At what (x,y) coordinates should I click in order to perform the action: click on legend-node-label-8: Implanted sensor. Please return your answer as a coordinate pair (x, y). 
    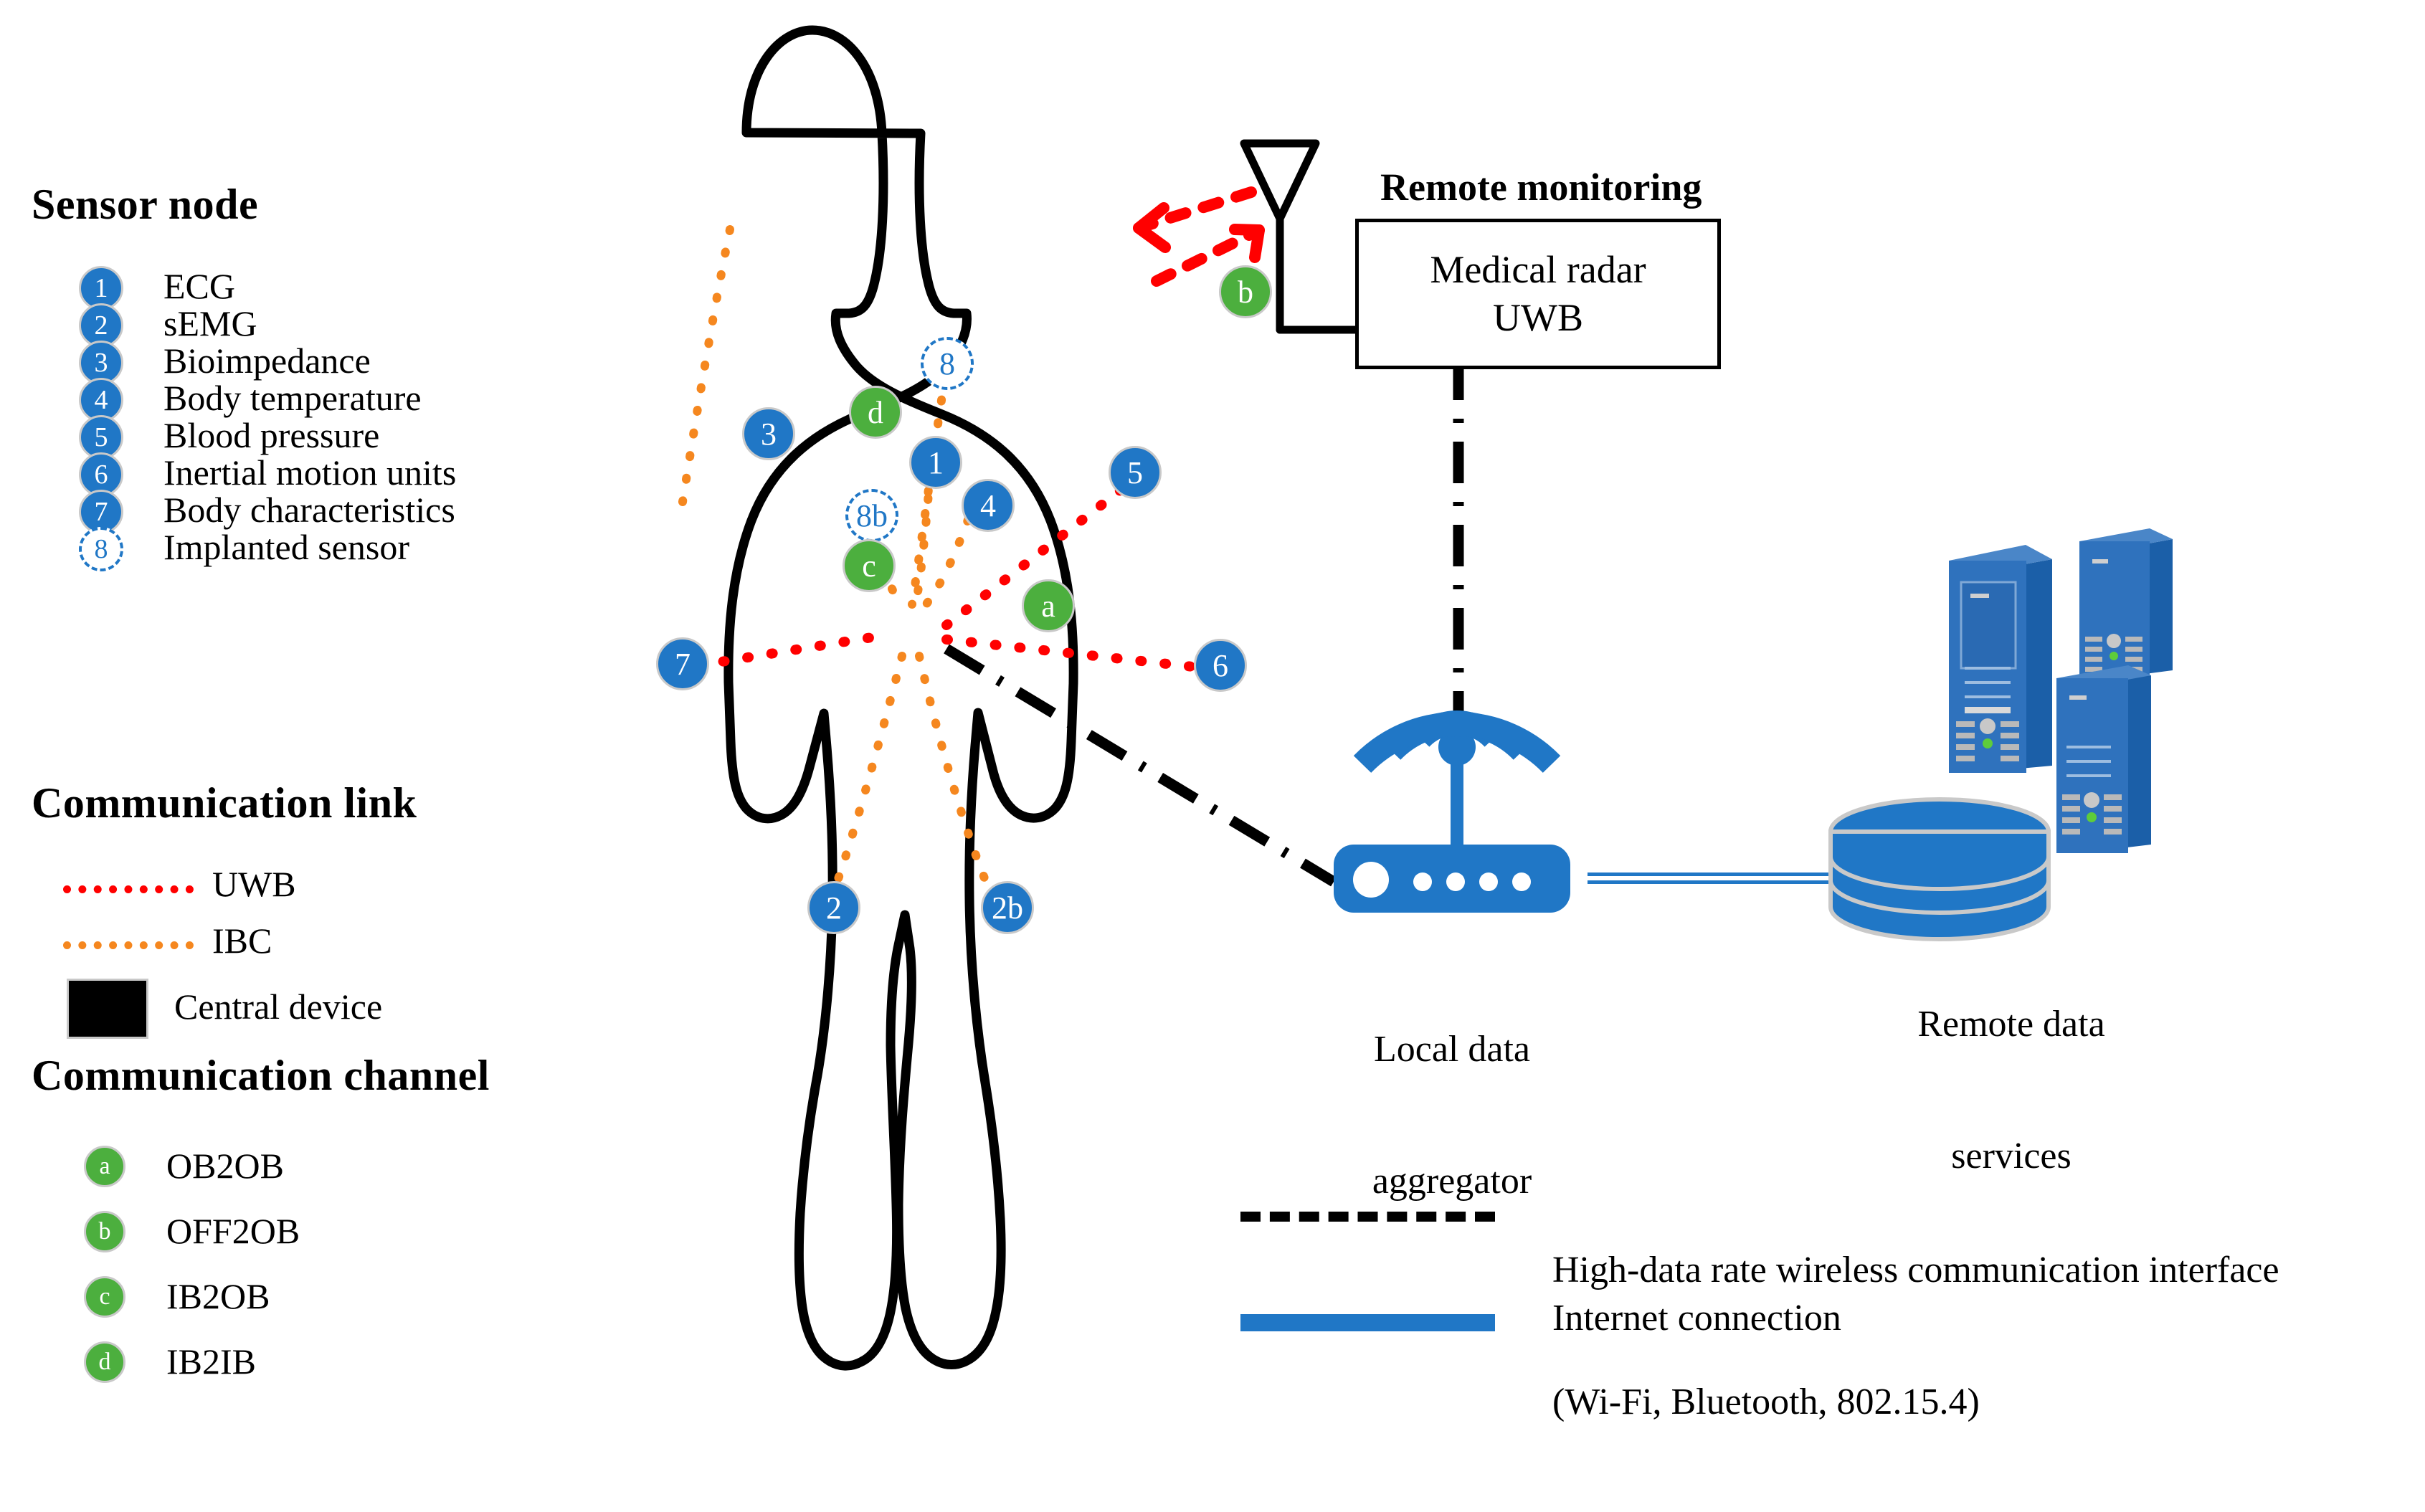
    Looking at the image, I should click on (286, 547).